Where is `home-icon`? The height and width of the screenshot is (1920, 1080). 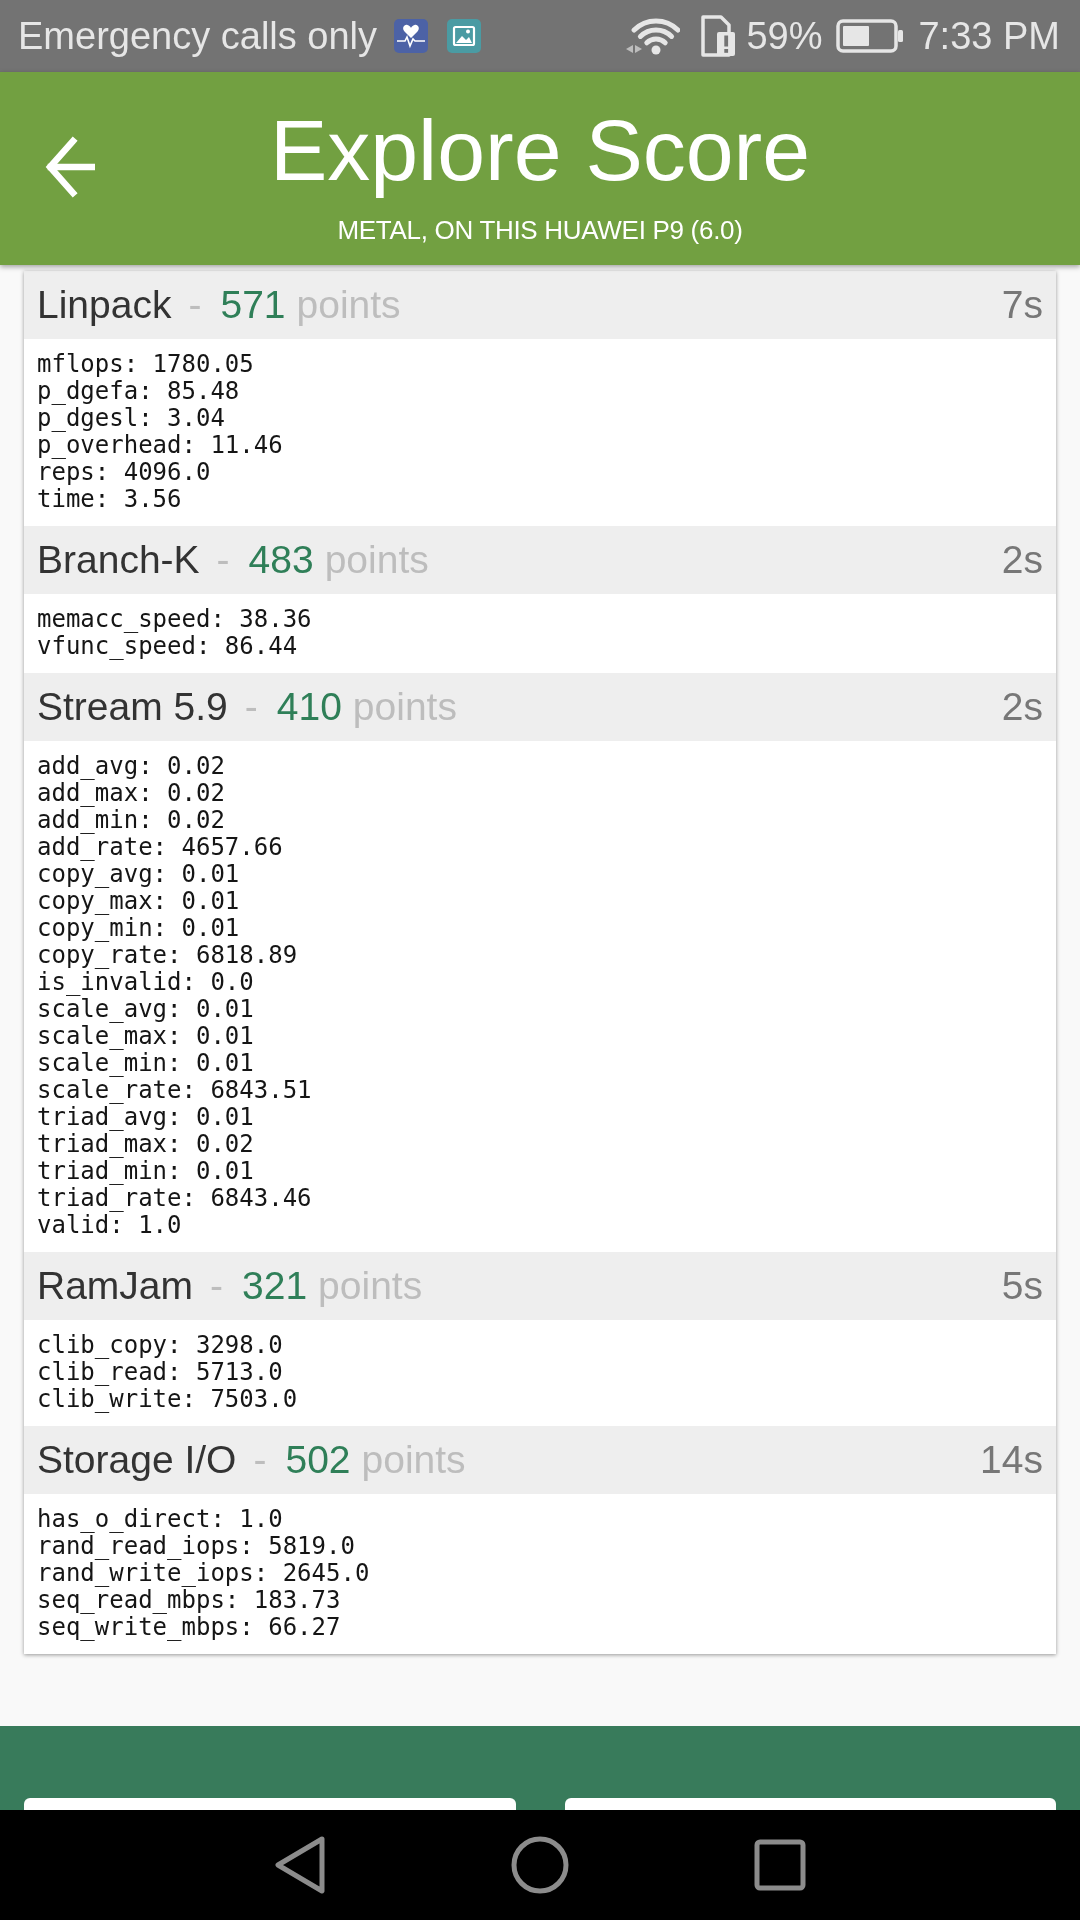 home-icon is located at coordinates (540, 1865).